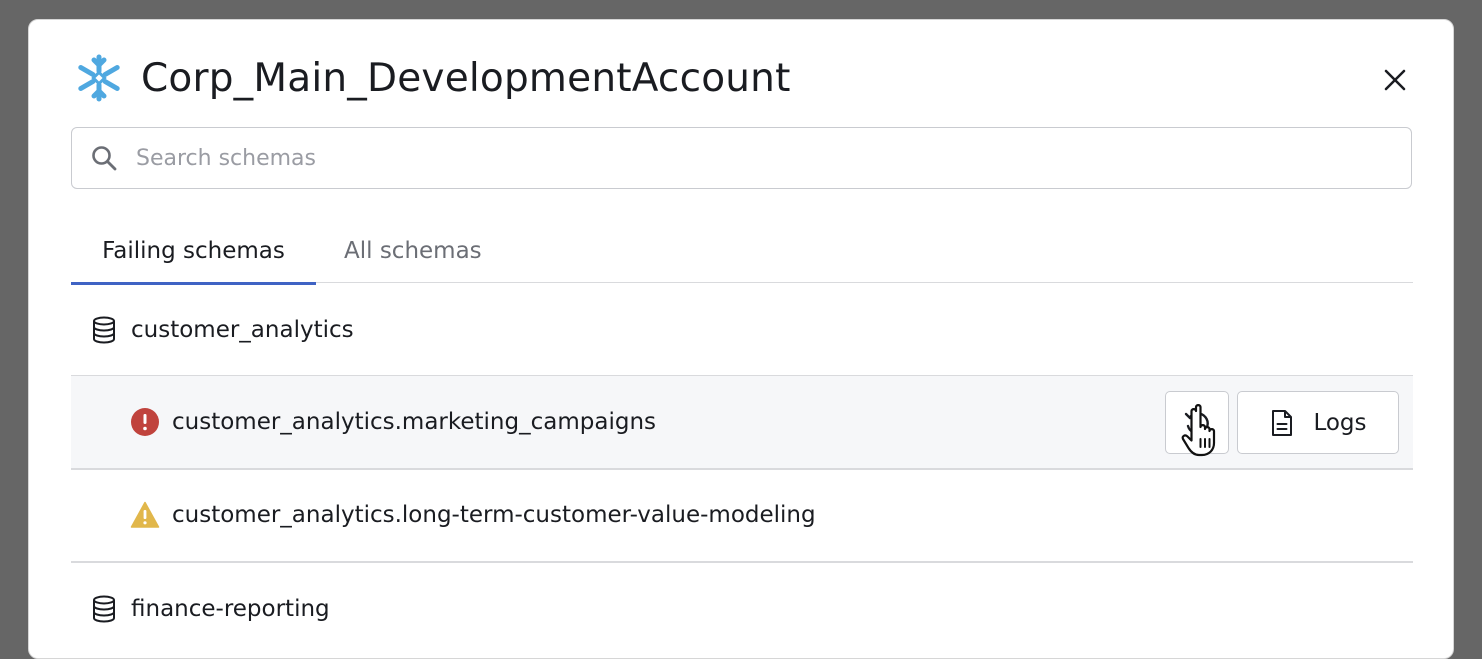 This screenshot has width=1482, height=659. What do you see at coordinates (742, 255) in the screenshot?
I see `schema-tabs: Failing schemas All schemas` at bounding box center [742, 255].